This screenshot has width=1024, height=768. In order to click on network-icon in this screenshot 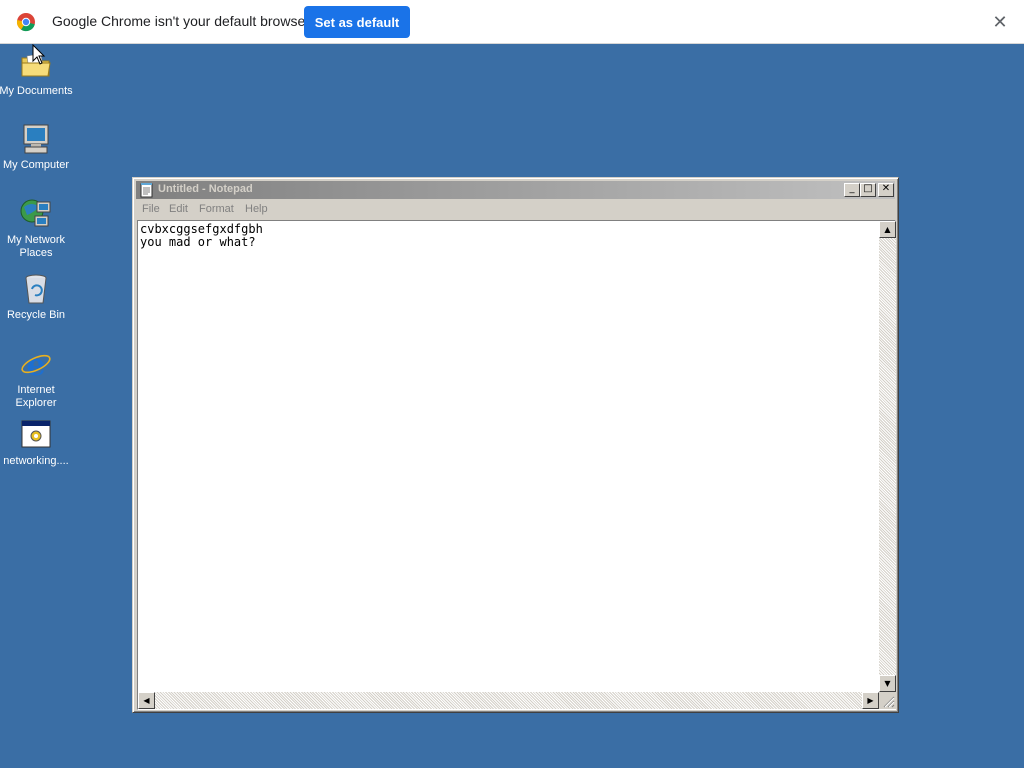, I will do `click(35, 213)`.